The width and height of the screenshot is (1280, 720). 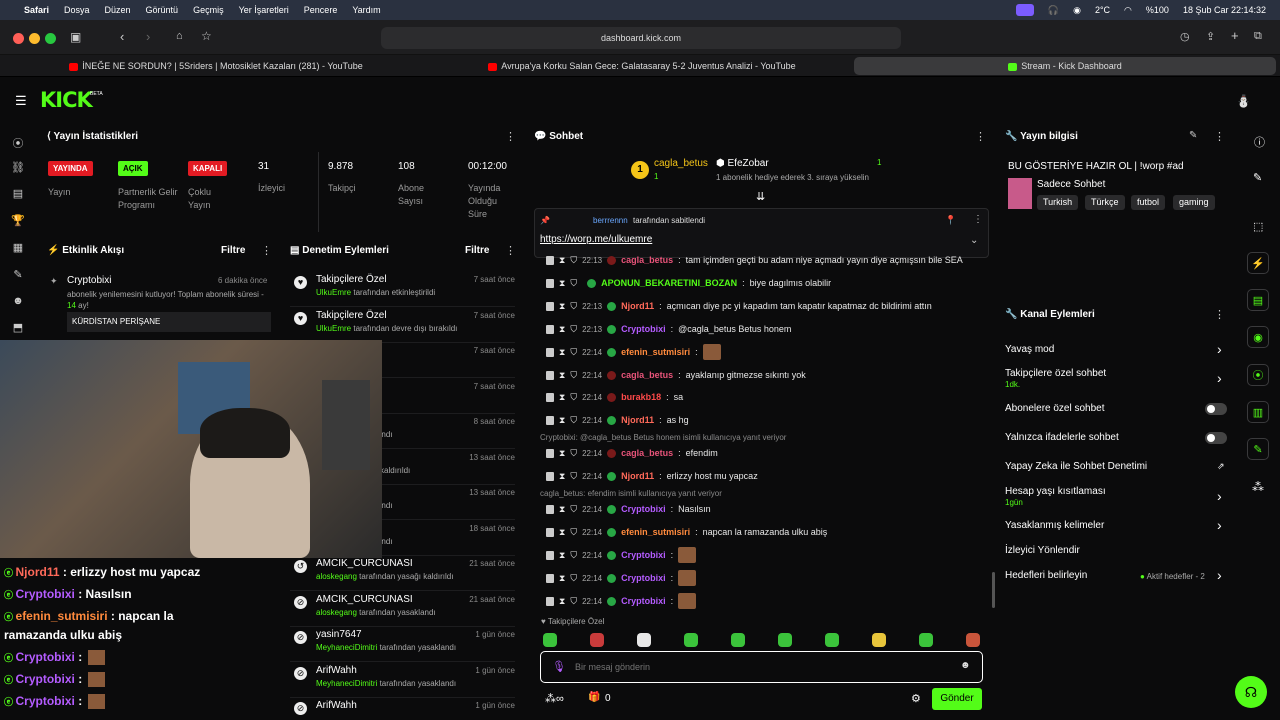 What do you see at coordinates (1102, 10) in the screenshot?
I see `weather-temp: 2°C` at bounding box center [1102, 10].